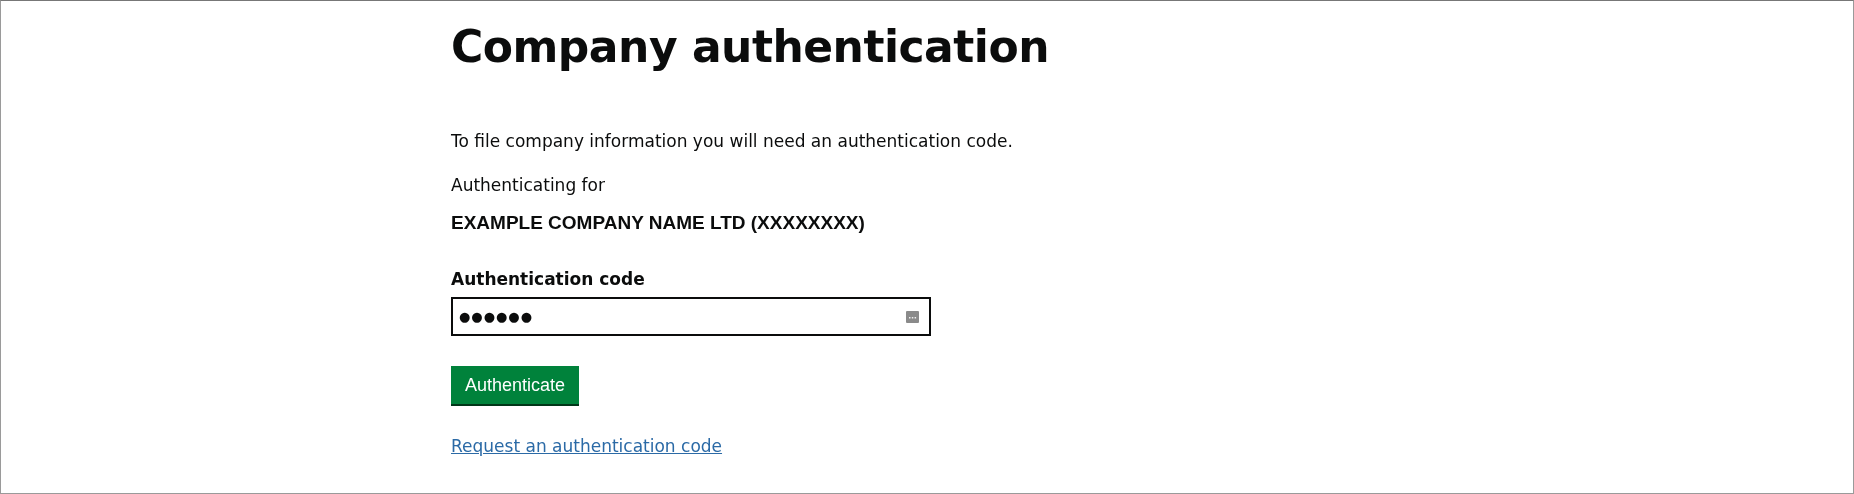 This screenshot has width=1854, height=494. Describe the element at coordinates (658, 223) in the screenshot. I see `company-name: EXAMPLE COMPANY NAME LTD (XXXXXXXX)` at that location.